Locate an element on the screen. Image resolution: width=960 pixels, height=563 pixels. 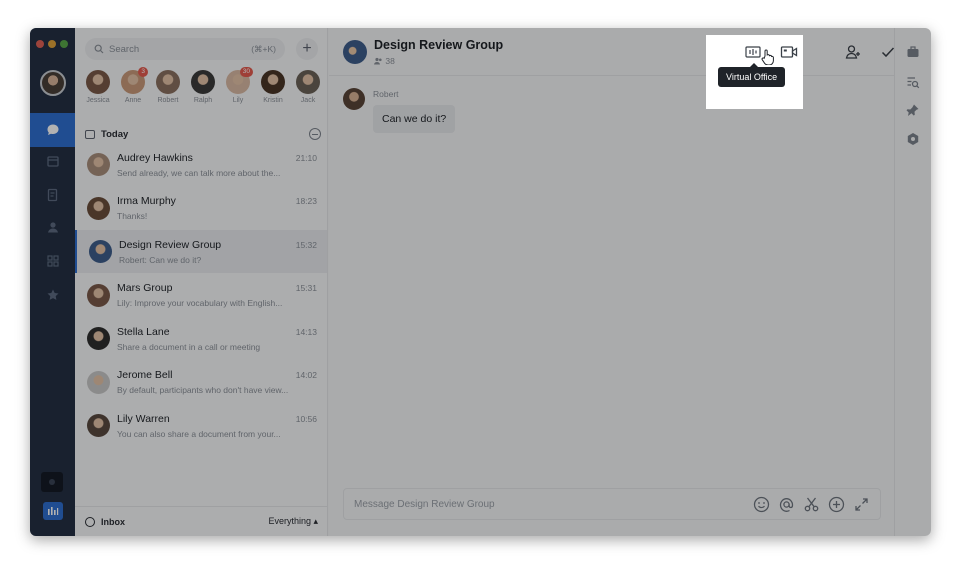
nav-extra-app is located at coordinates (52, 482).